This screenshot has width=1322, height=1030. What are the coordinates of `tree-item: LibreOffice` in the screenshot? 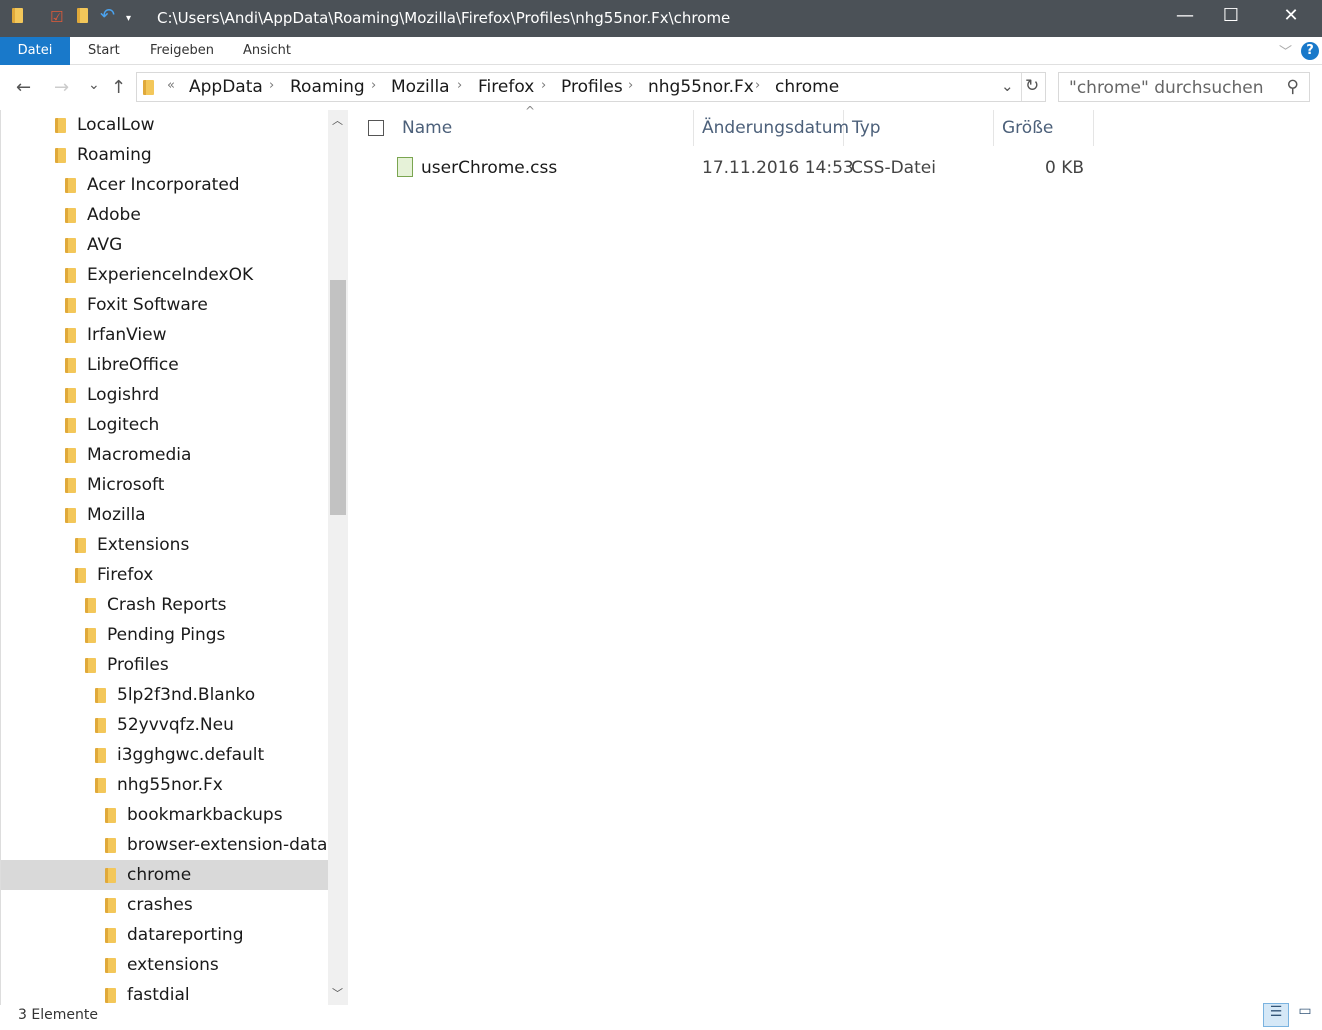 It's located at (164, 365).